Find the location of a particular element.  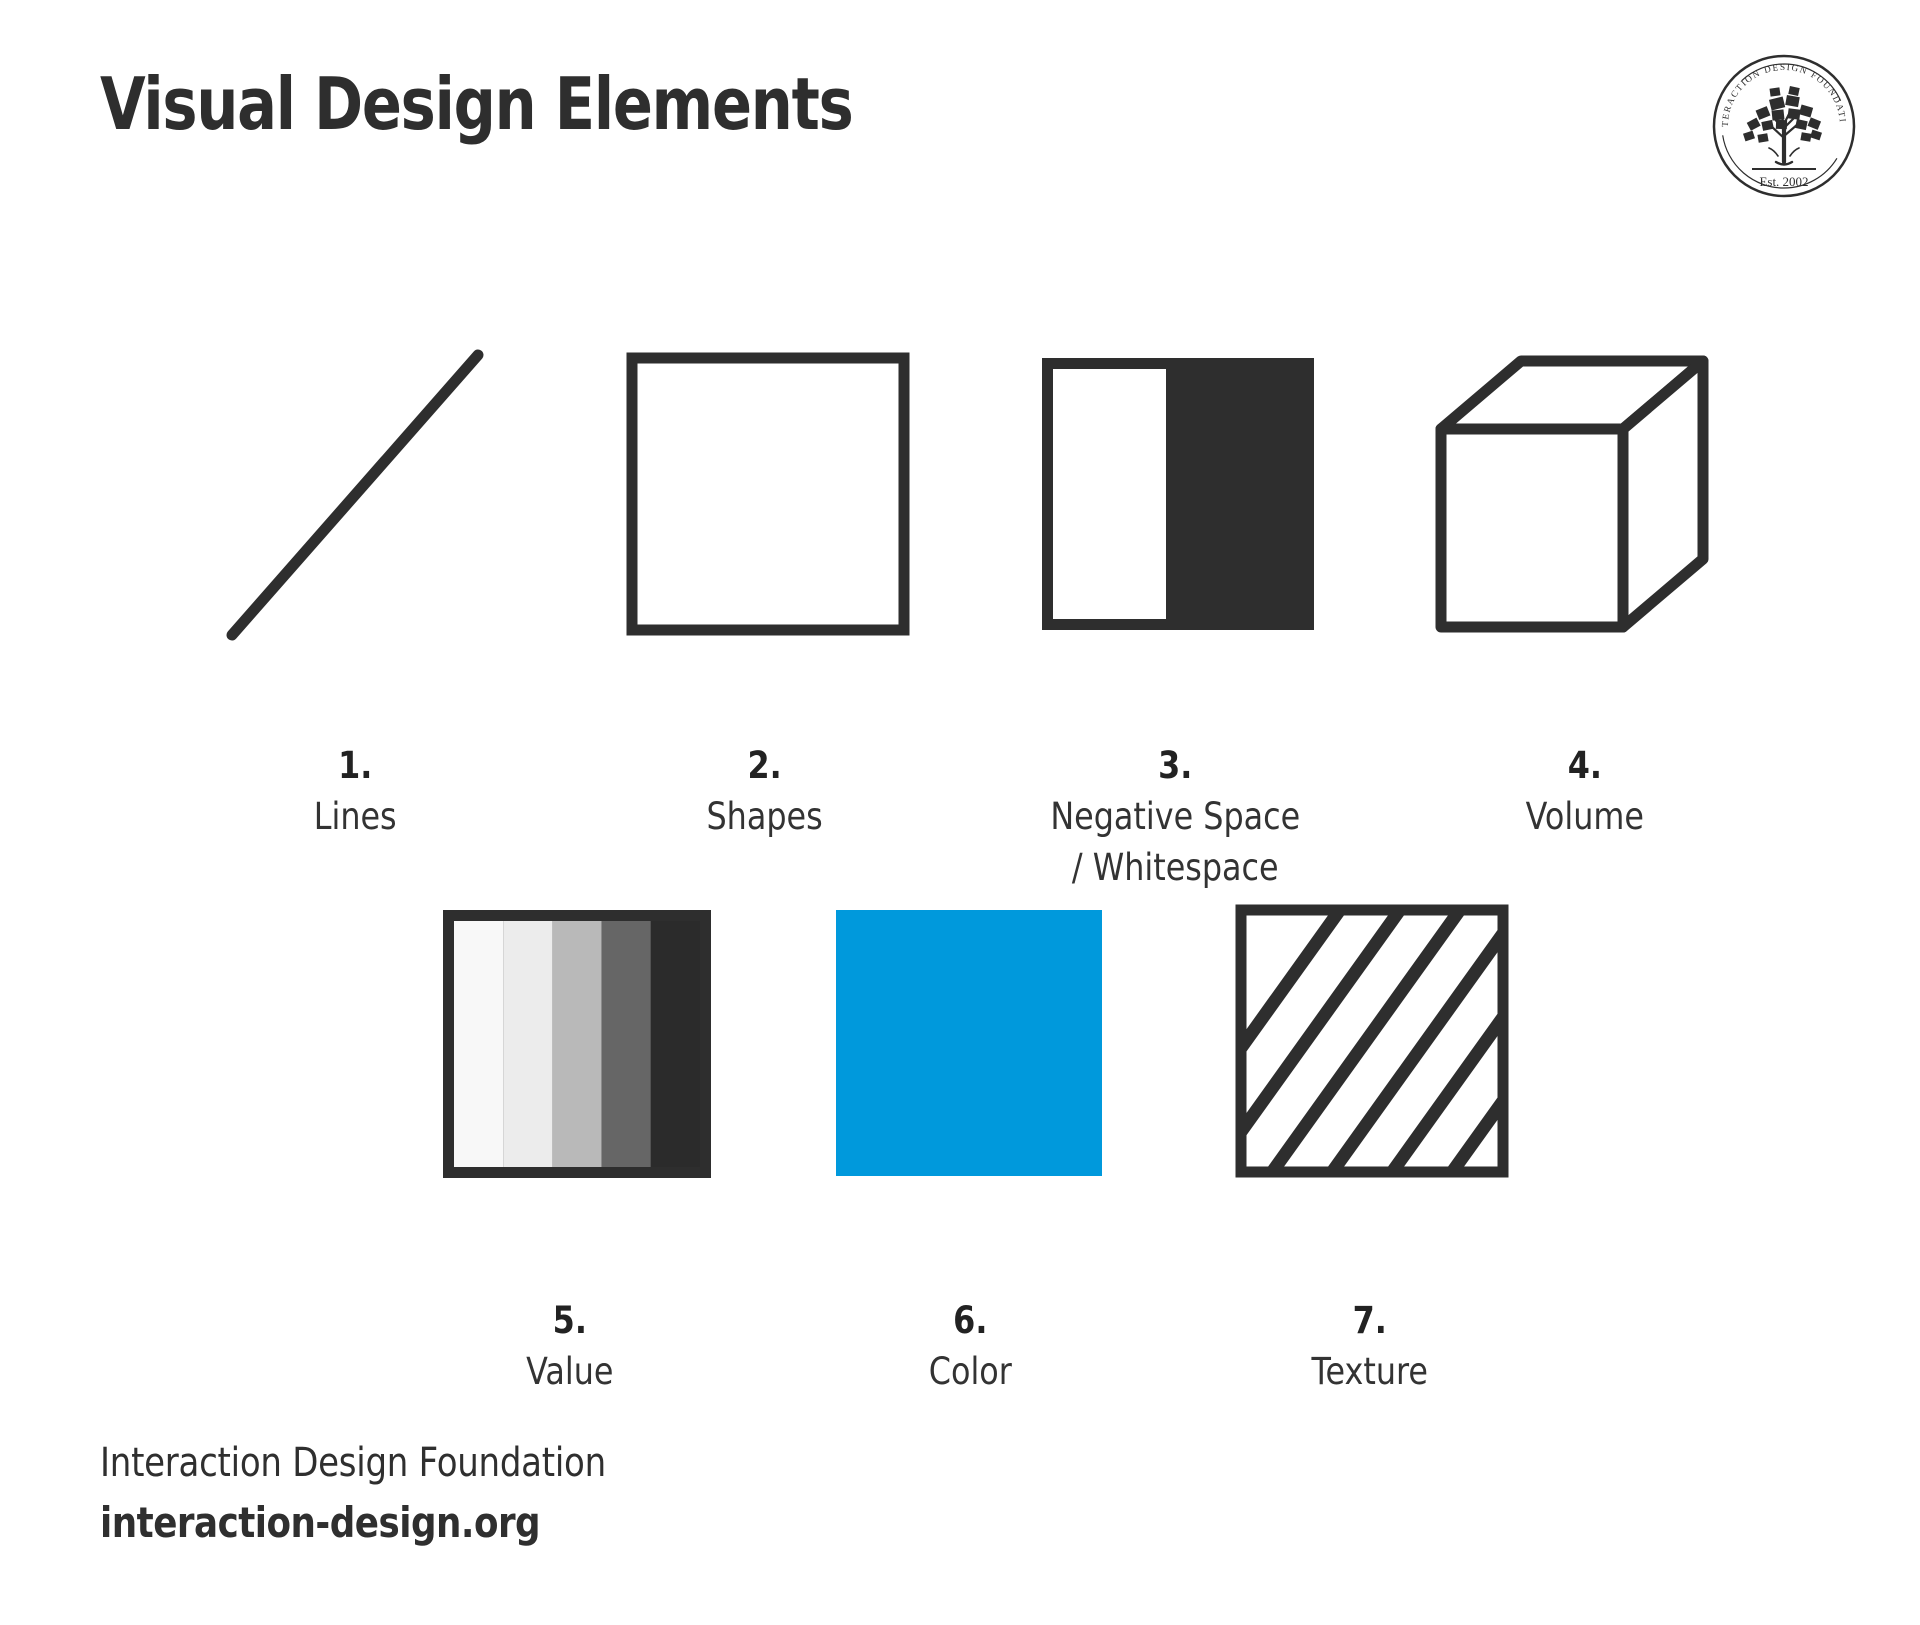

logo-established-text: Est. 2002 is located at coordinates (1783, 181).